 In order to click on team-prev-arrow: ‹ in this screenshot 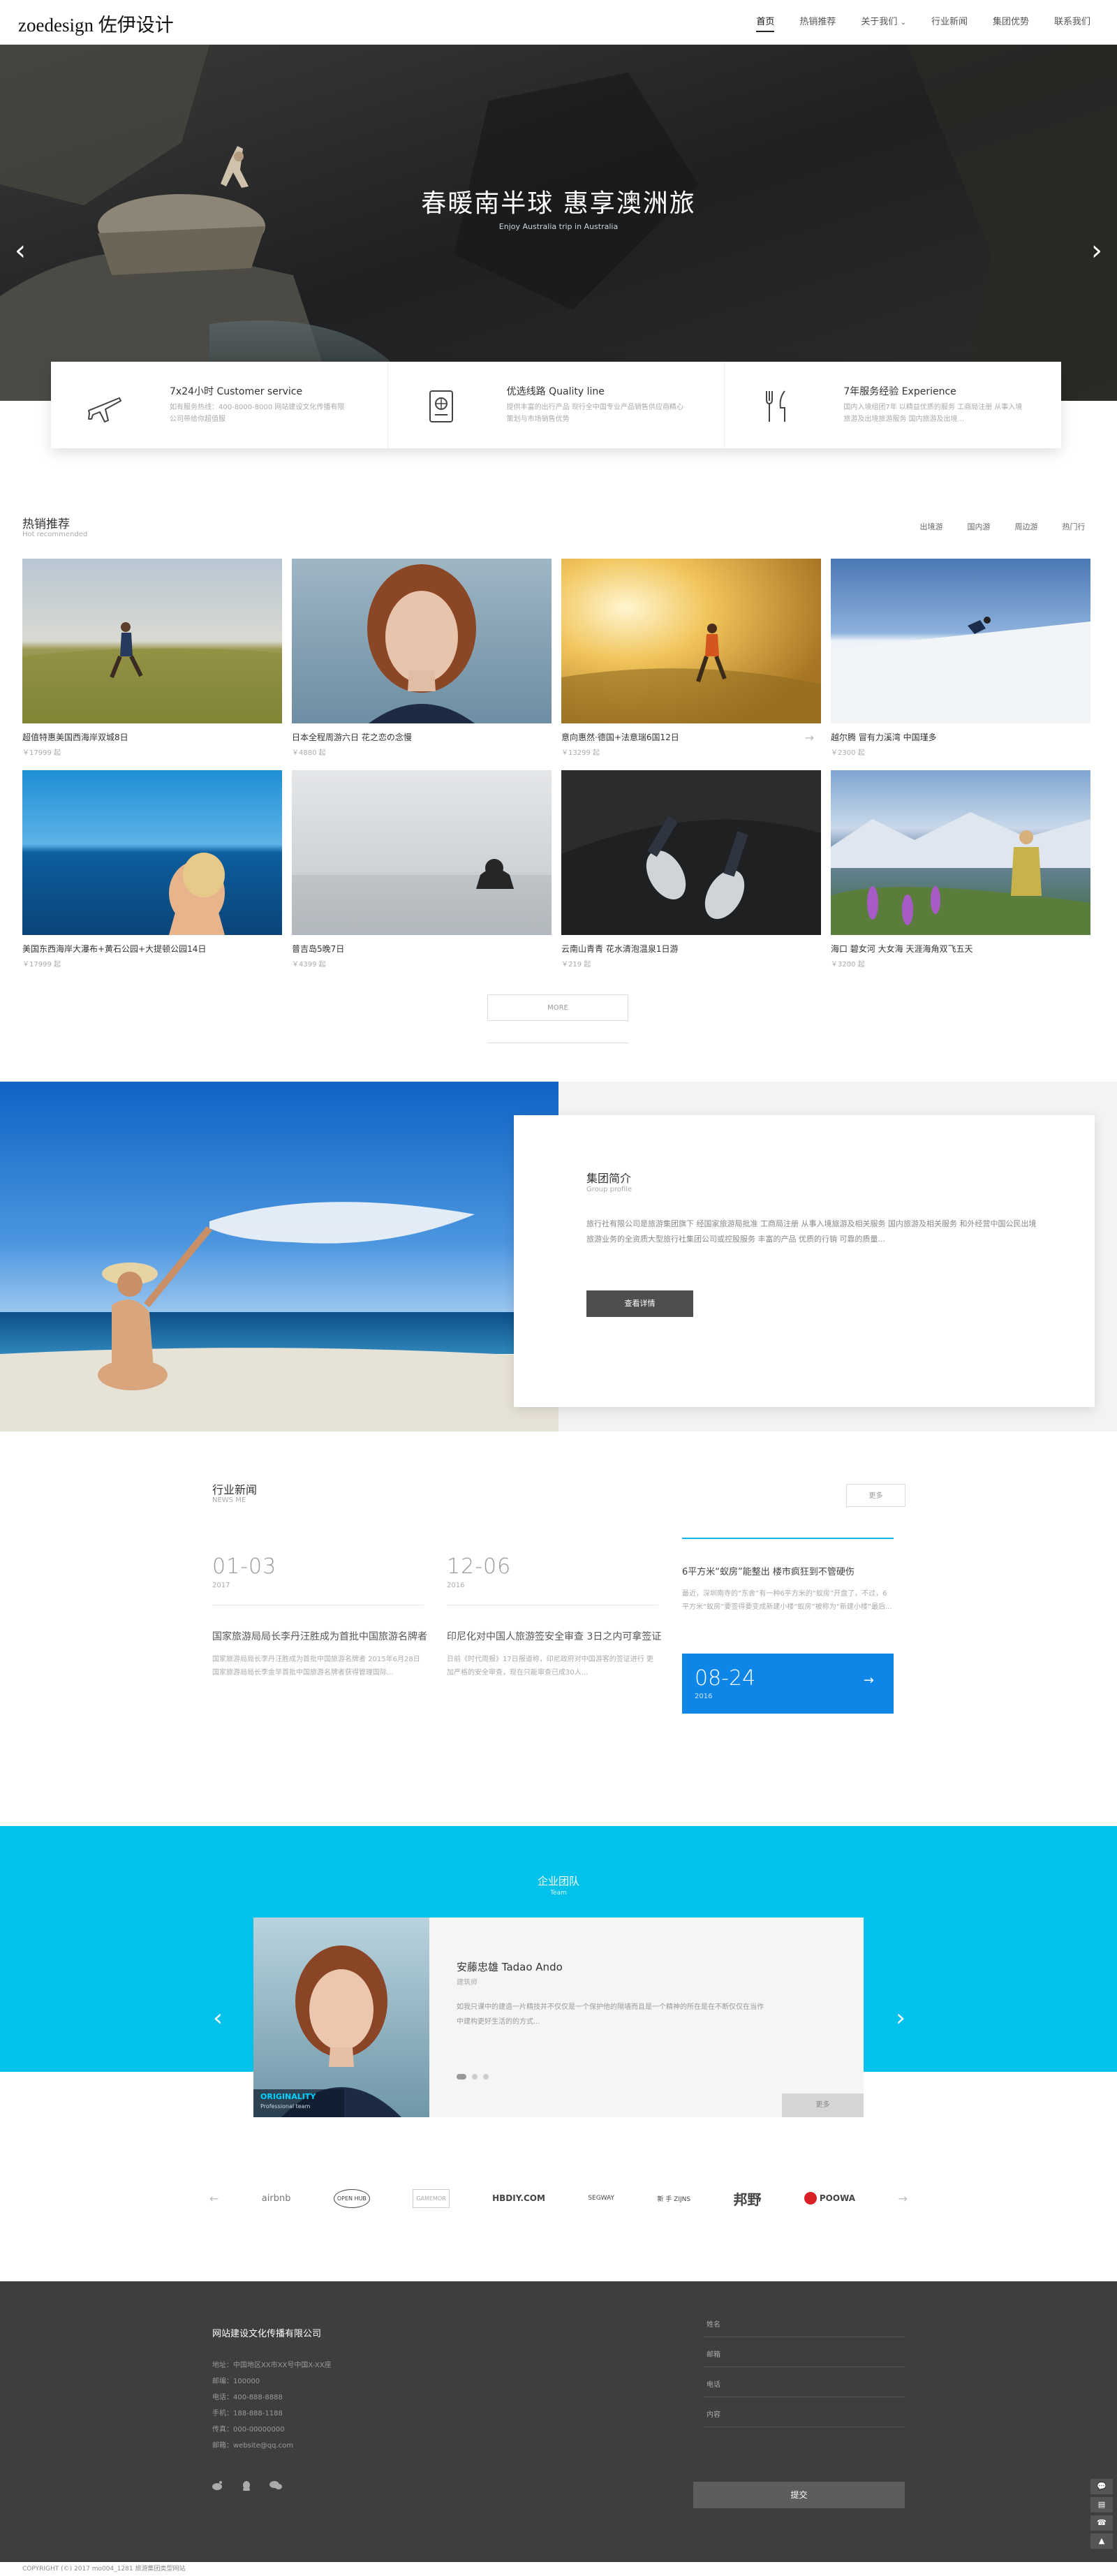, I will do `click(217, 2018)`.